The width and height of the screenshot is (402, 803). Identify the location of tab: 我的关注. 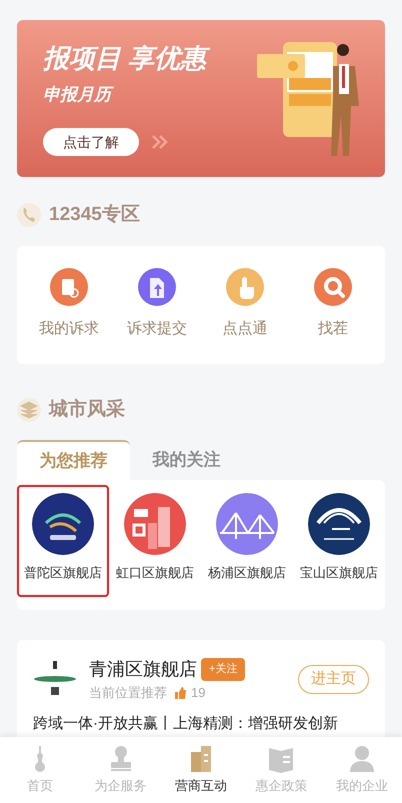
(186, 460).